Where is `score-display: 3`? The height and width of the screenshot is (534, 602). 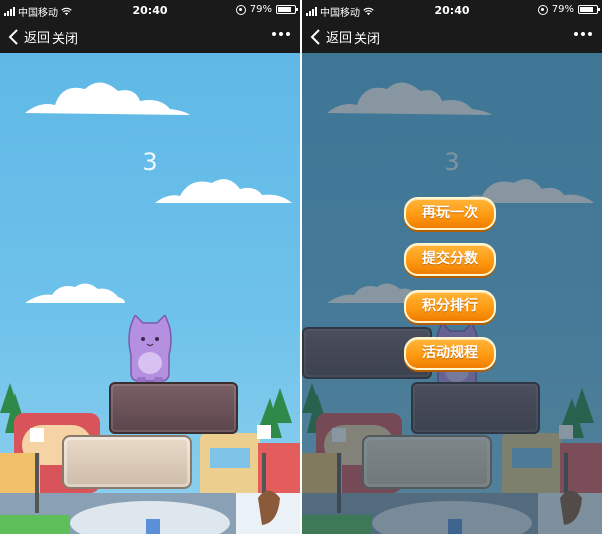
score-display: 3 is located at coordinates (150, 162).